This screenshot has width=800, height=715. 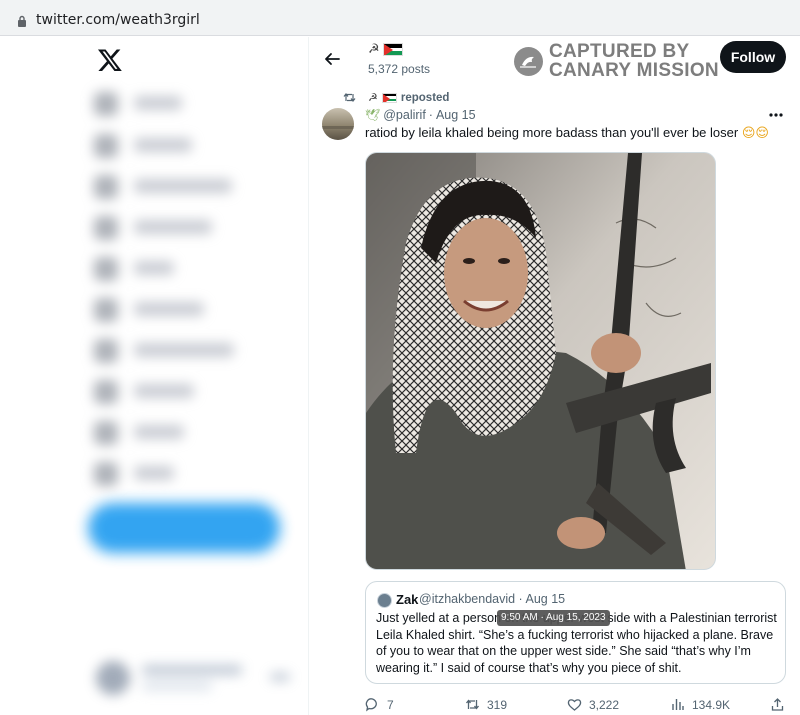 I want to click on watermark: CAPTURED BY CANARY MISSION, so click(x=616, y=61).